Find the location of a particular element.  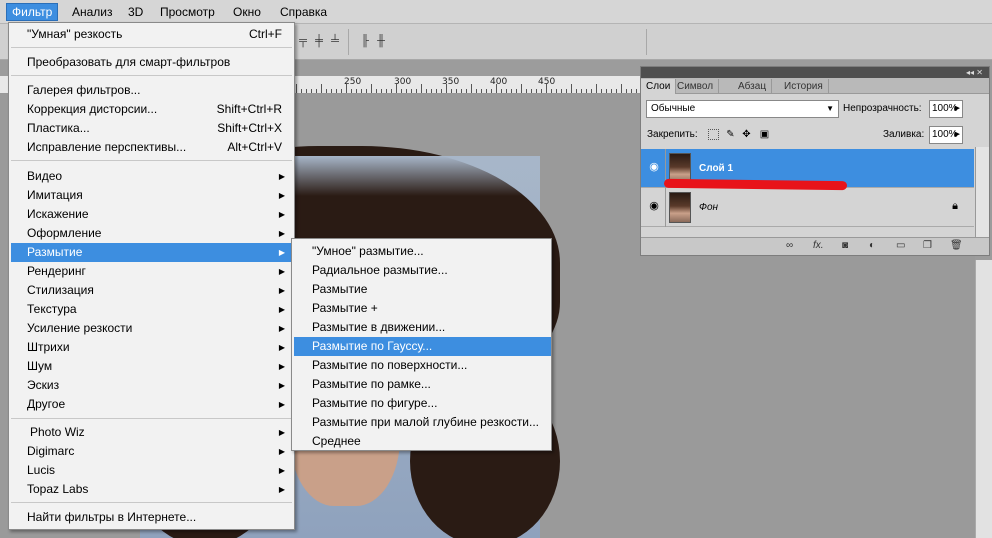

align-left-icon: ╟ is located at coordinates (365, 41).